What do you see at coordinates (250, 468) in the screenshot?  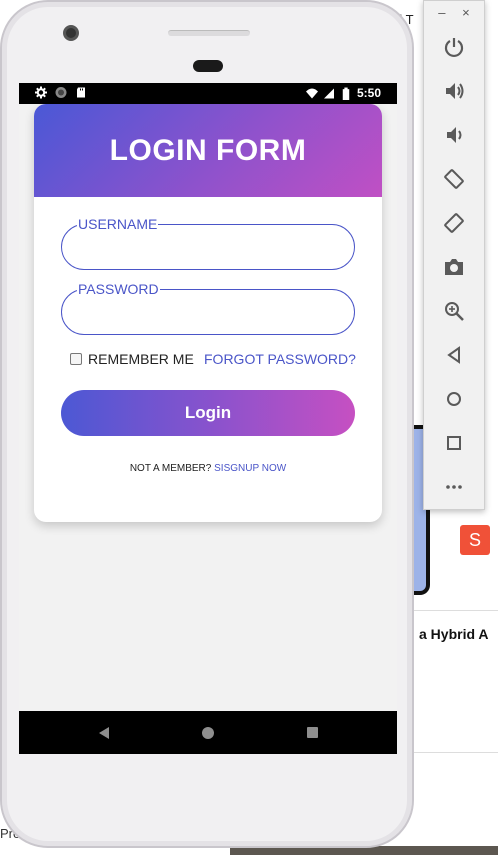 I see `signup-link: SISGNUP NOW` at bounding box center [250, 468].